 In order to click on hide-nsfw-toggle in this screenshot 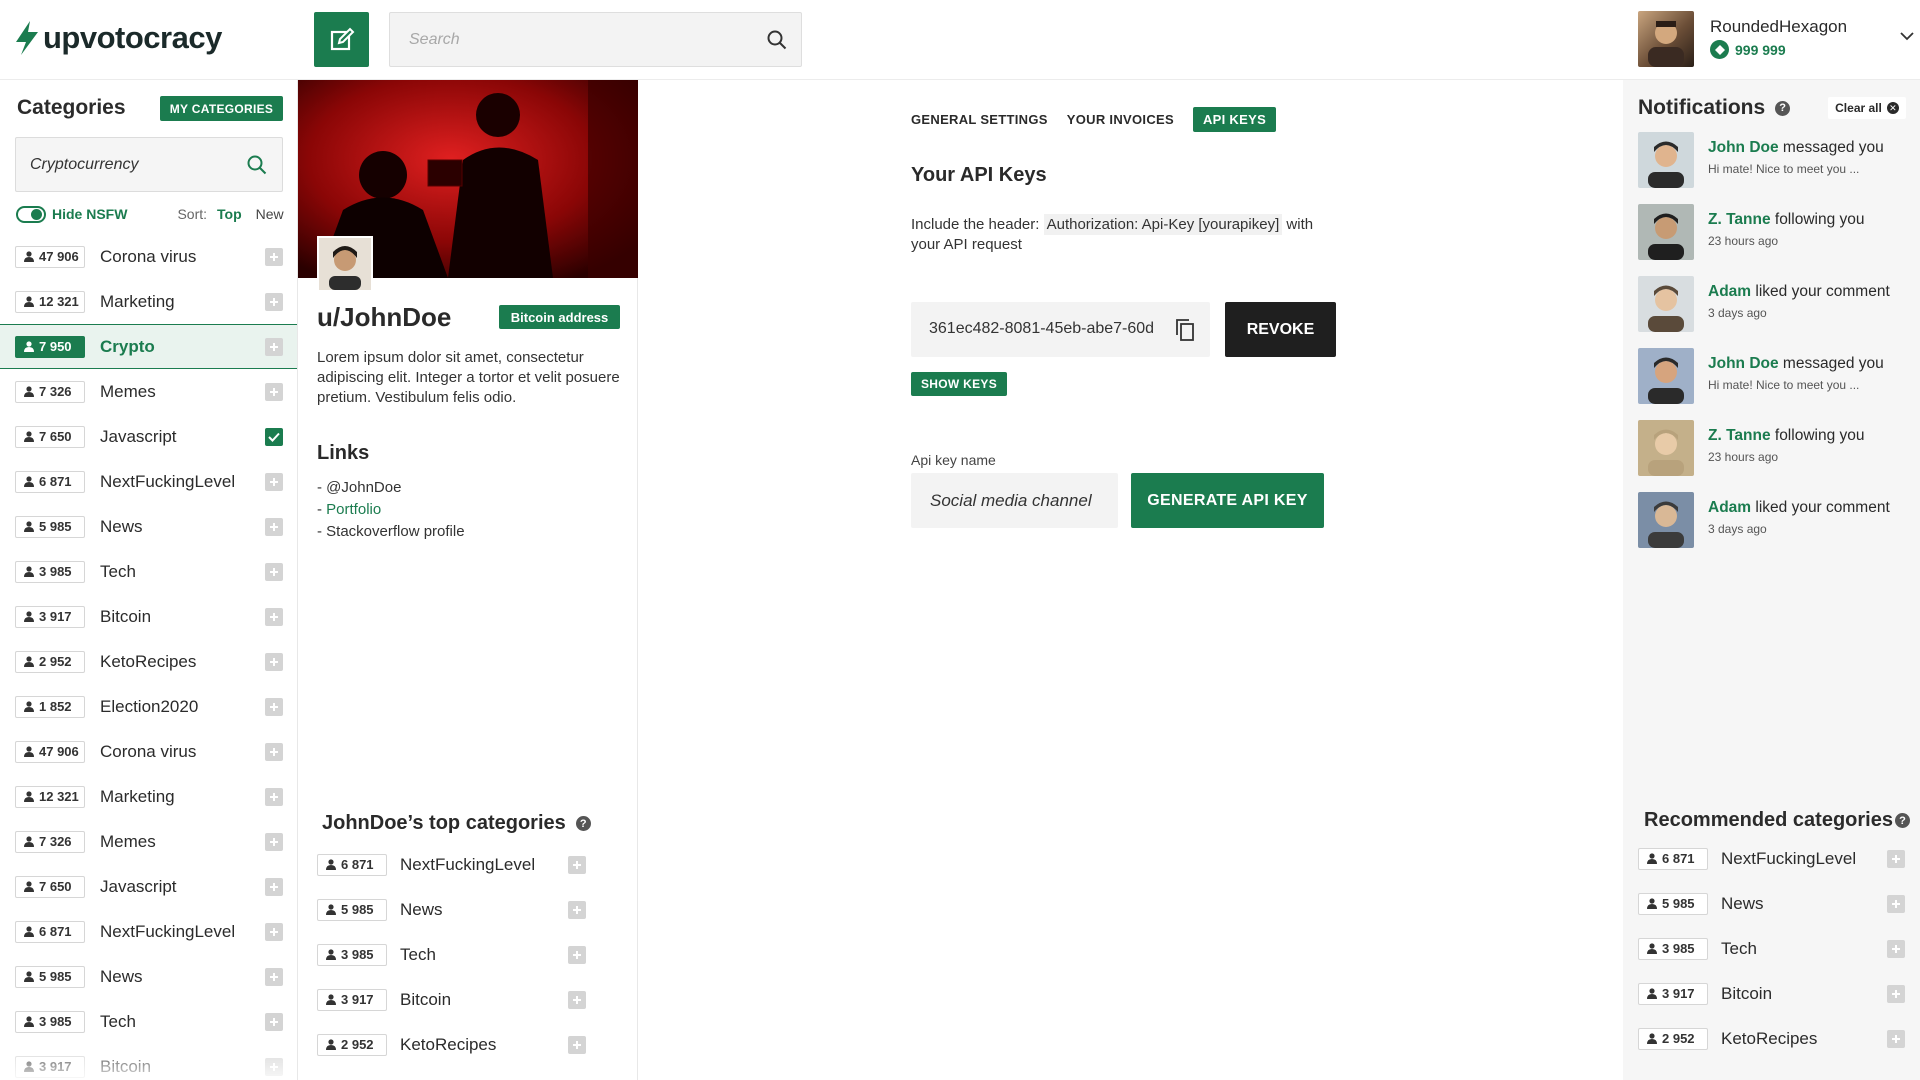, I will do `click(31, 214)`.